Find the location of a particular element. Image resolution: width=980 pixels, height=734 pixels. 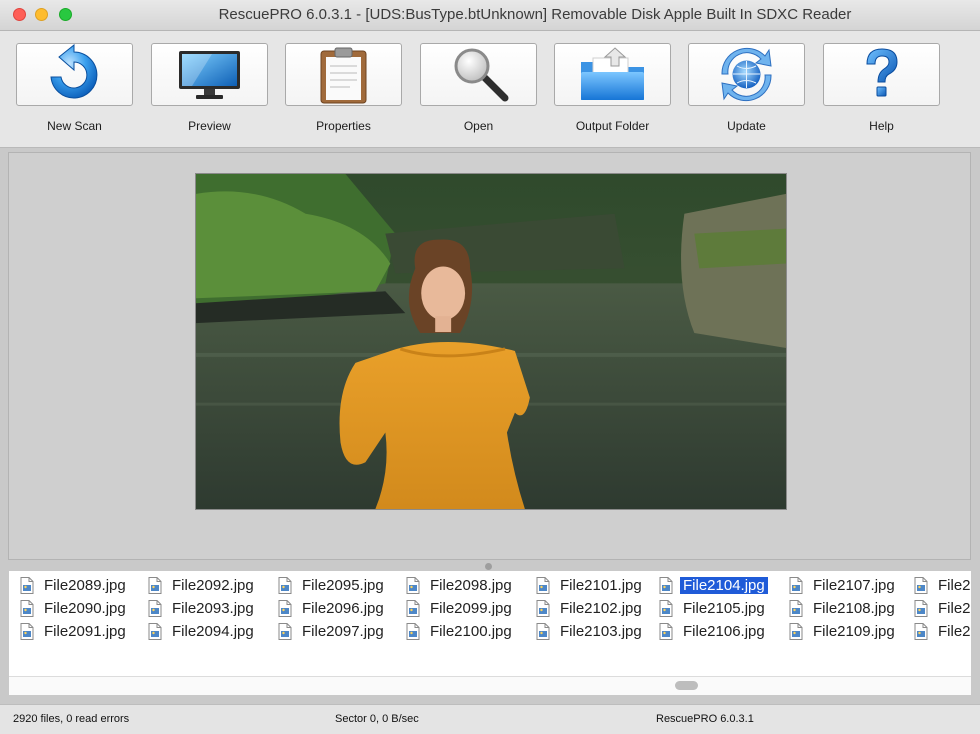

file-name-label: File2098.jpg is located at coordinates (471, 585).